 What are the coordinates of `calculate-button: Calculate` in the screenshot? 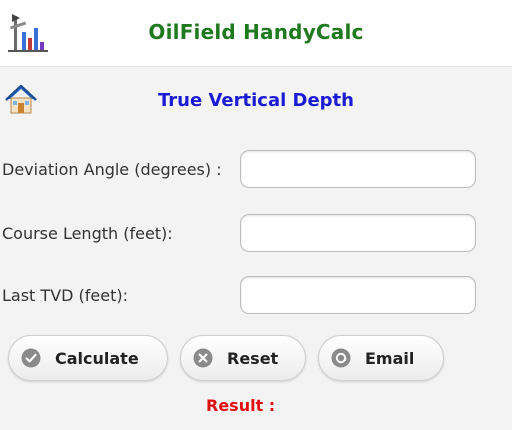 It's located at (88, 358).